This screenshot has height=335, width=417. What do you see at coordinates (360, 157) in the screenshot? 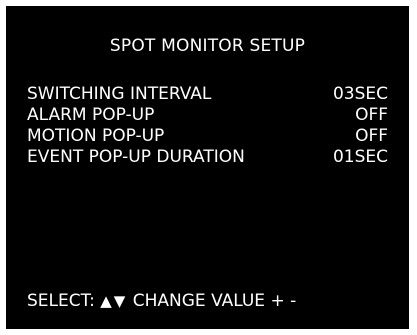
I see `menu-item-value: 01SEC` at bounding box center [360, 157].